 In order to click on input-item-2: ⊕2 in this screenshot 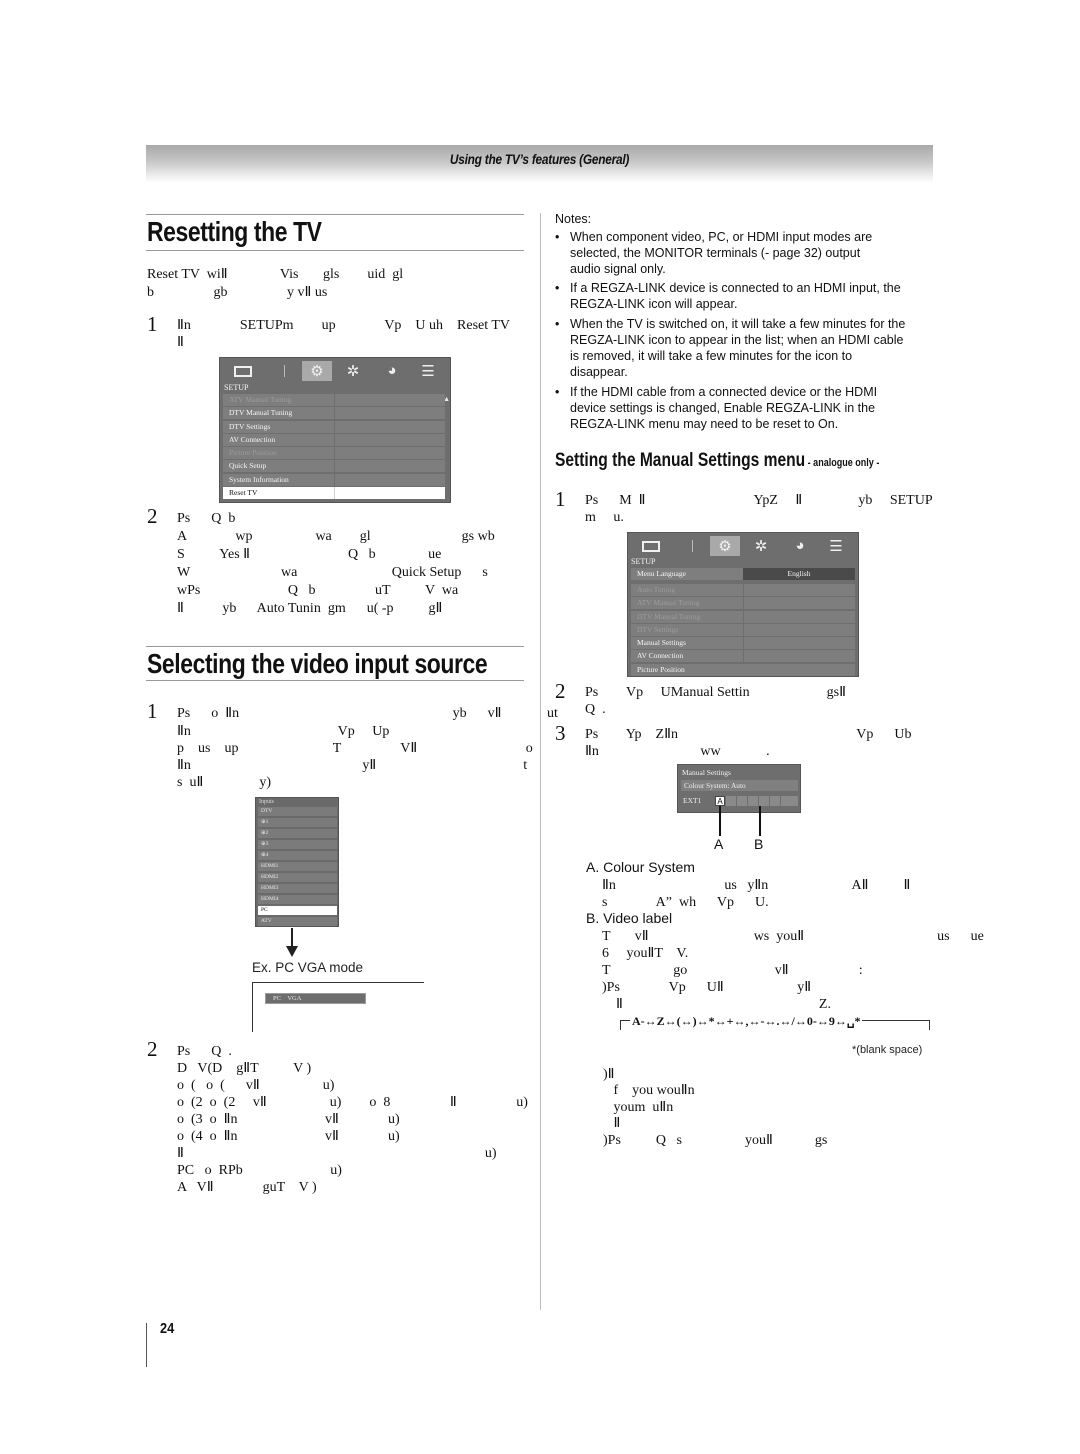, I will do `click(297, 833)`.